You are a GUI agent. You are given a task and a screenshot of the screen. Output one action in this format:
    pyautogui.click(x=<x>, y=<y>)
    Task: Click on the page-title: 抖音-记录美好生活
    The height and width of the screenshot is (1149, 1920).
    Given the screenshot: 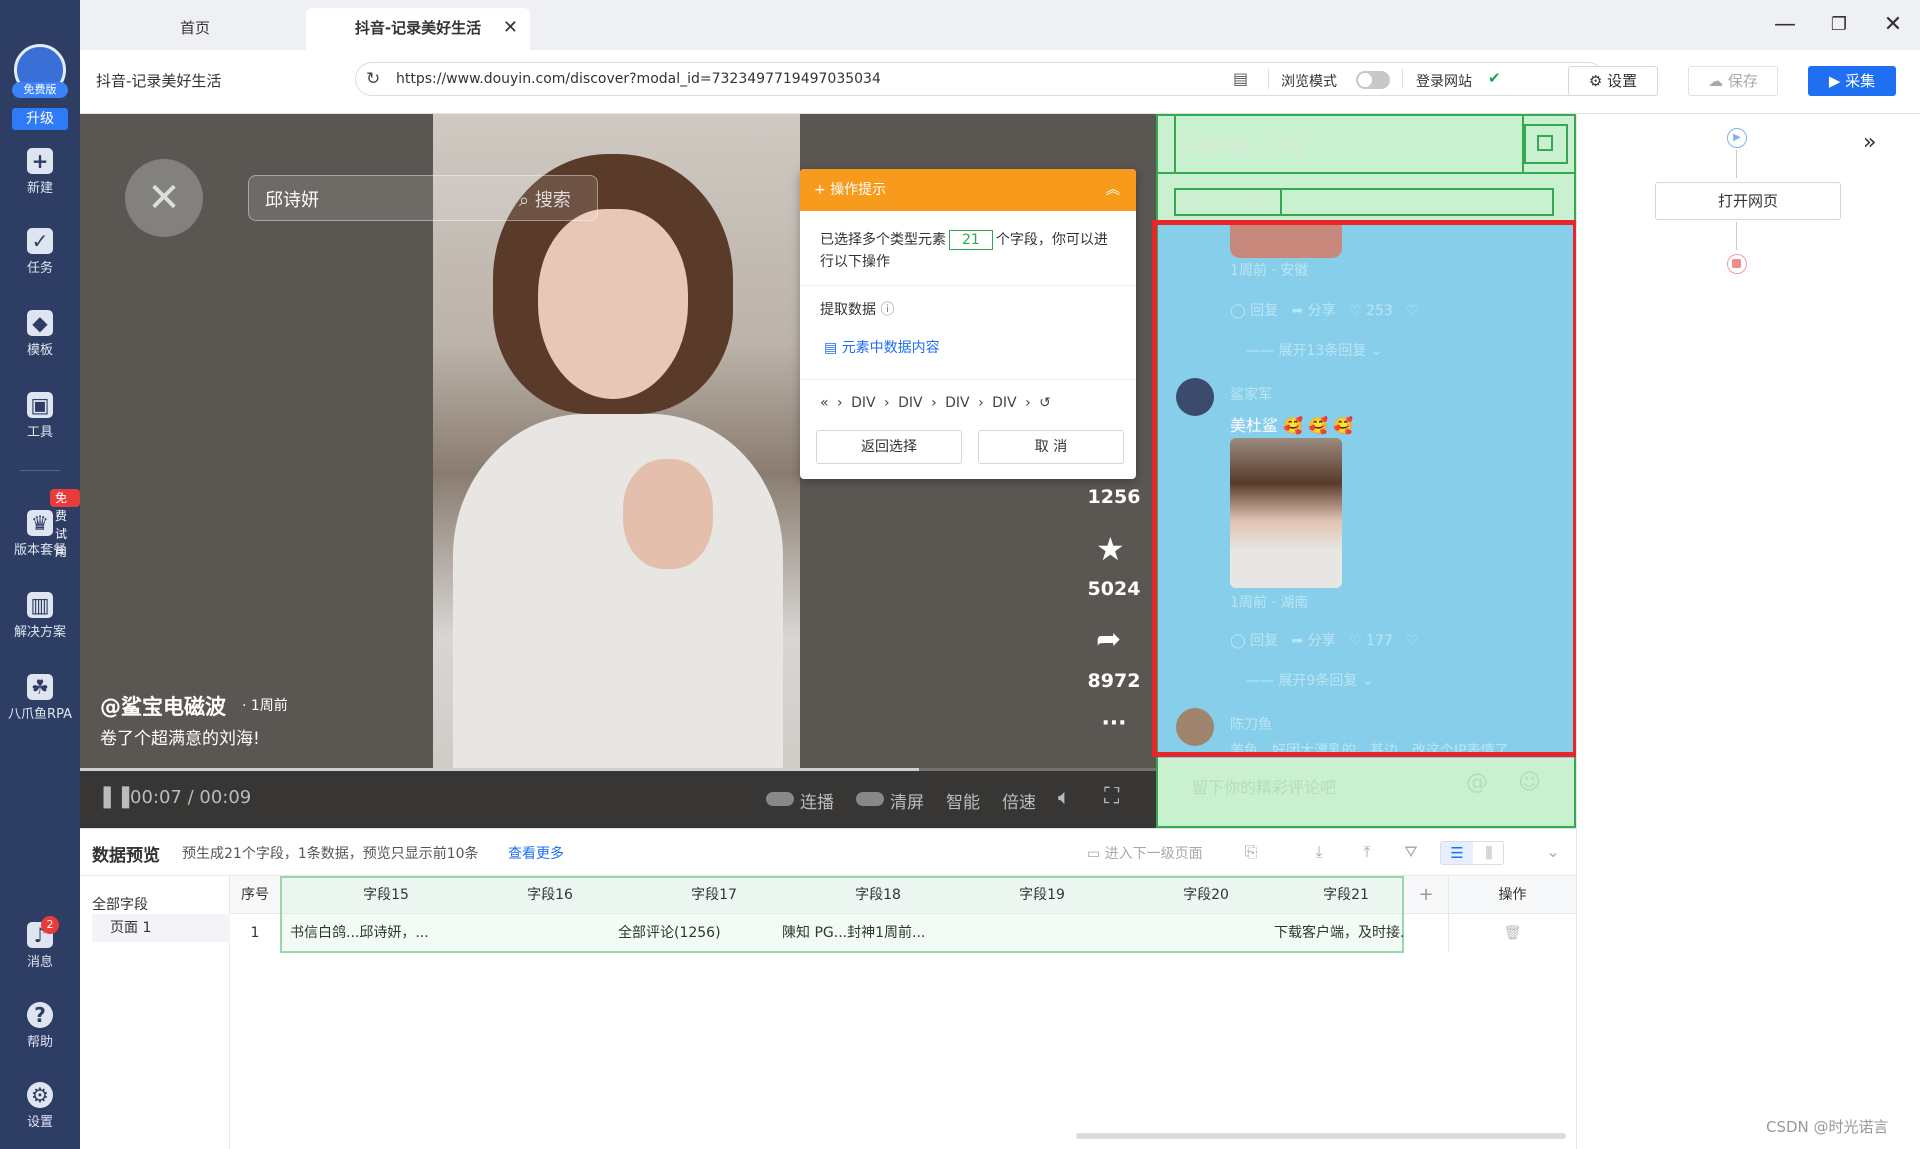 What is the action you would take?
    pyautogui.click(x=159, y=81)
    